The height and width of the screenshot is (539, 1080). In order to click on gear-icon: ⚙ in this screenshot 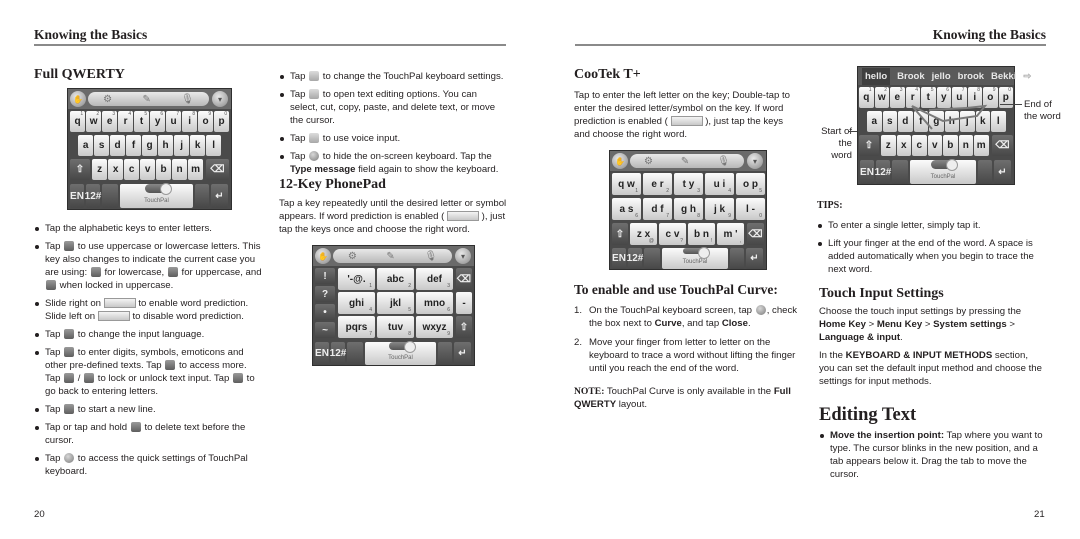, I will do `click(108, 99)`.